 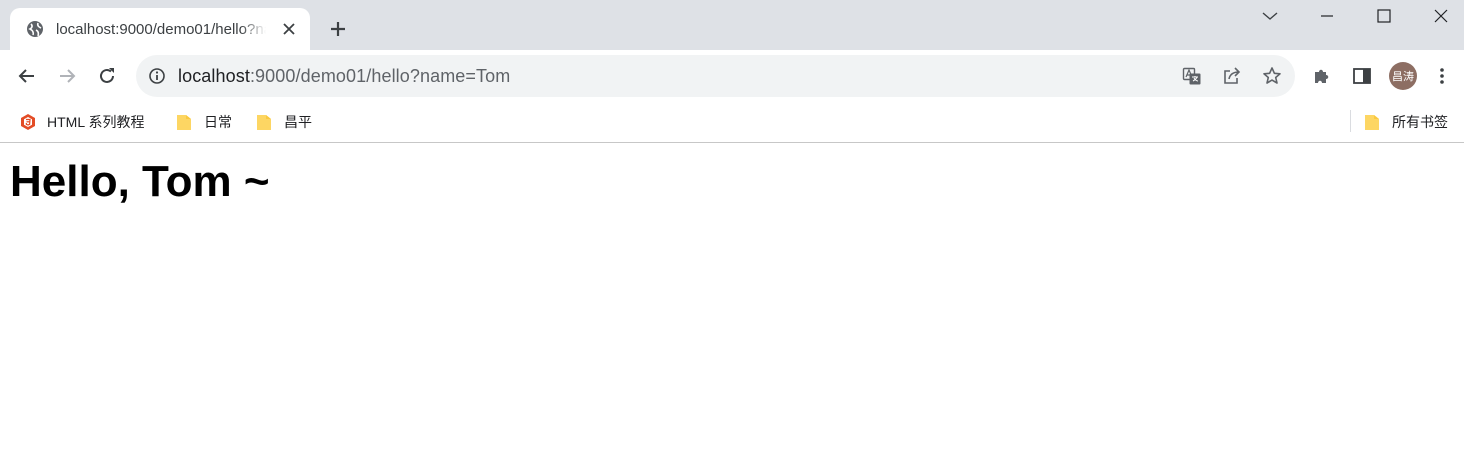 What do you see at coordinates (27, 76) in the screenshot?
I see `back-icon` at bounding box center [27, 76].